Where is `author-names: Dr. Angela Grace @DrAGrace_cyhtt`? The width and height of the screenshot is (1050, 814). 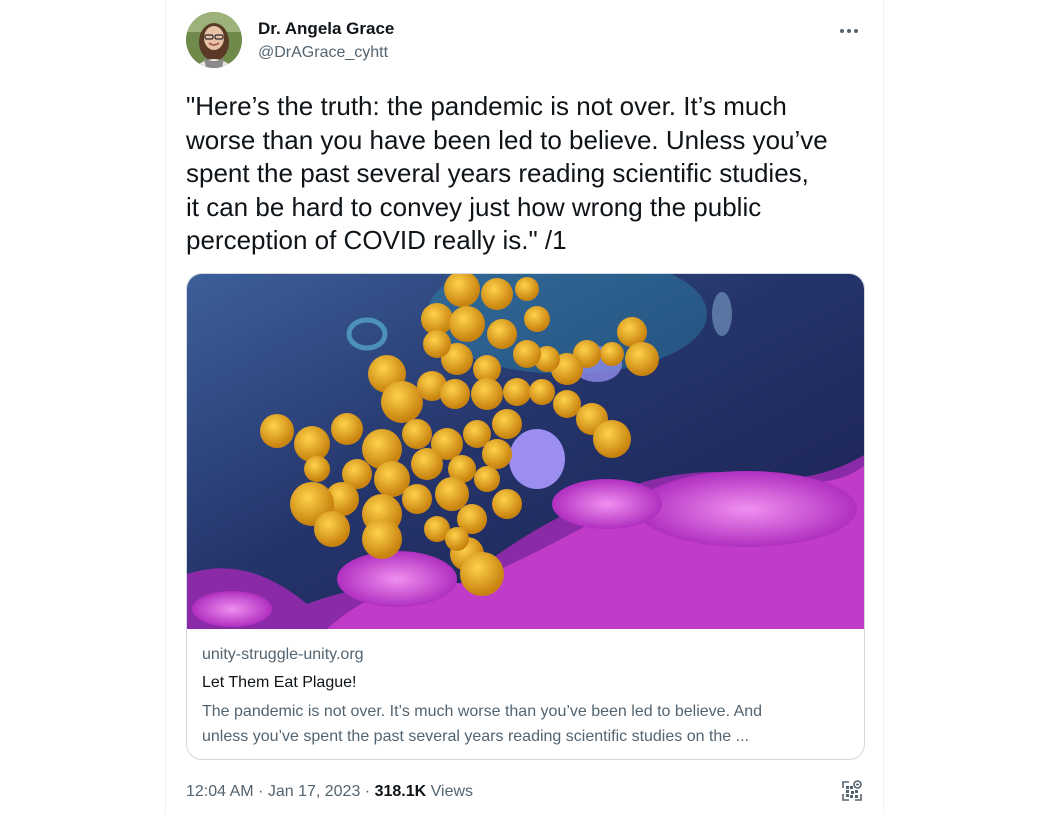
author-names: Dr. Angela Grace @DrAGrace_cyhtt is located at coordinates (326, 41).